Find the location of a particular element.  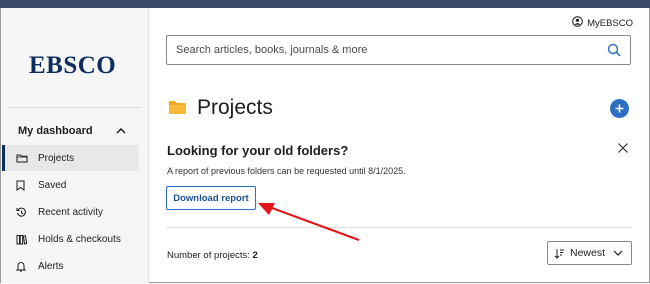

my-dashboard-toggle: My dashboard is located at coordinates (72, 131).